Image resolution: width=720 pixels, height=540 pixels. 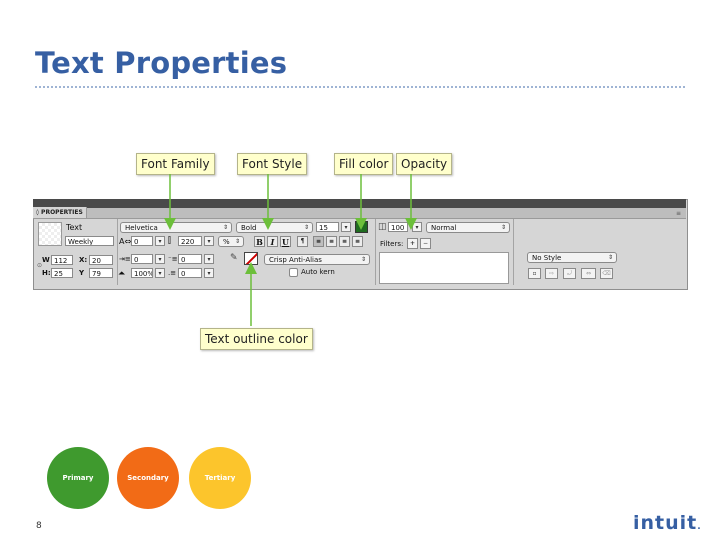 What do you see at coordinates (50, 234) in the screenshot?
I see `object-thumbnail` at bounding box center [50, 234].